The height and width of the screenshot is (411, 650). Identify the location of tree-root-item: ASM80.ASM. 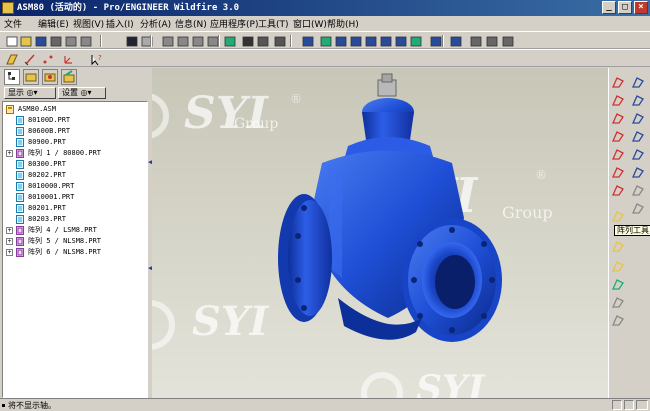
(75, 109).